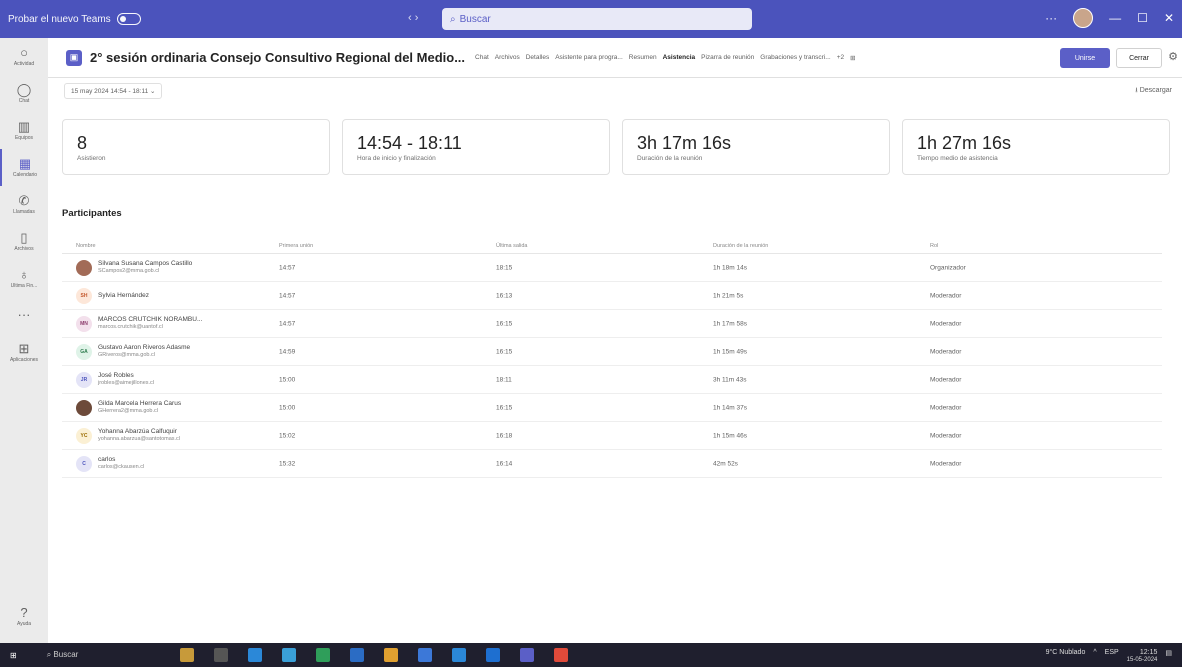 The height and width of the screenshot is (667, 1182). I want to click on download-label: Descargar, so click(1155, 90).